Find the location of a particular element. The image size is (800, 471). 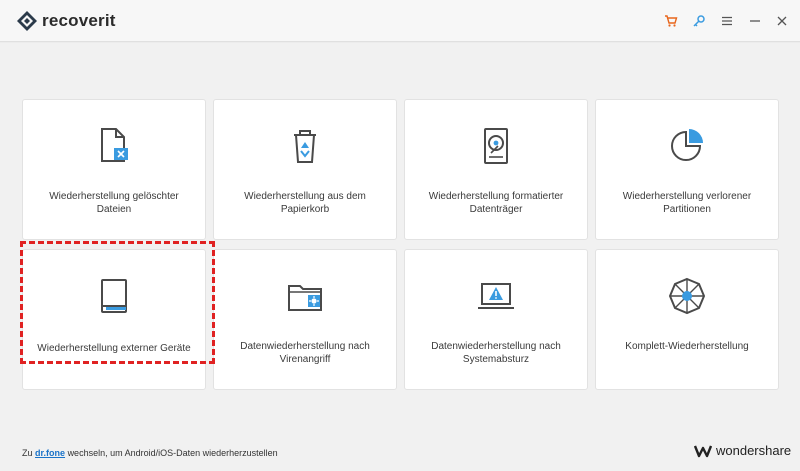

partition-pie-icon is located at coordinates (687, 145).